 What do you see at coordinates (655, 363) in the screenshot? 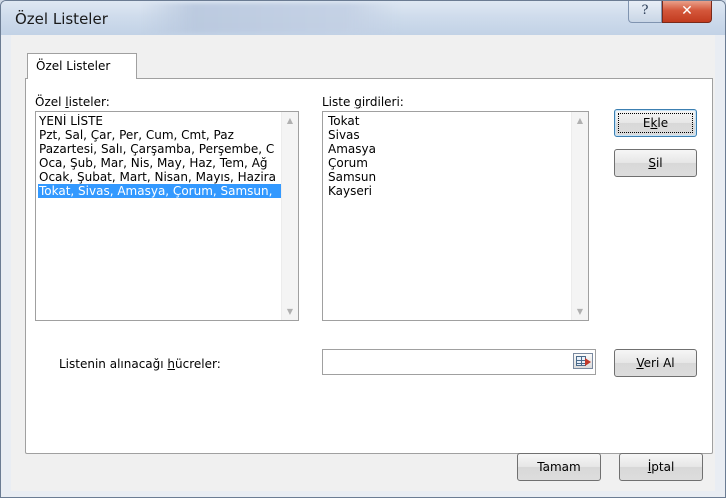
I see `import-button: Veri Al` at bounding box center [655, 363].